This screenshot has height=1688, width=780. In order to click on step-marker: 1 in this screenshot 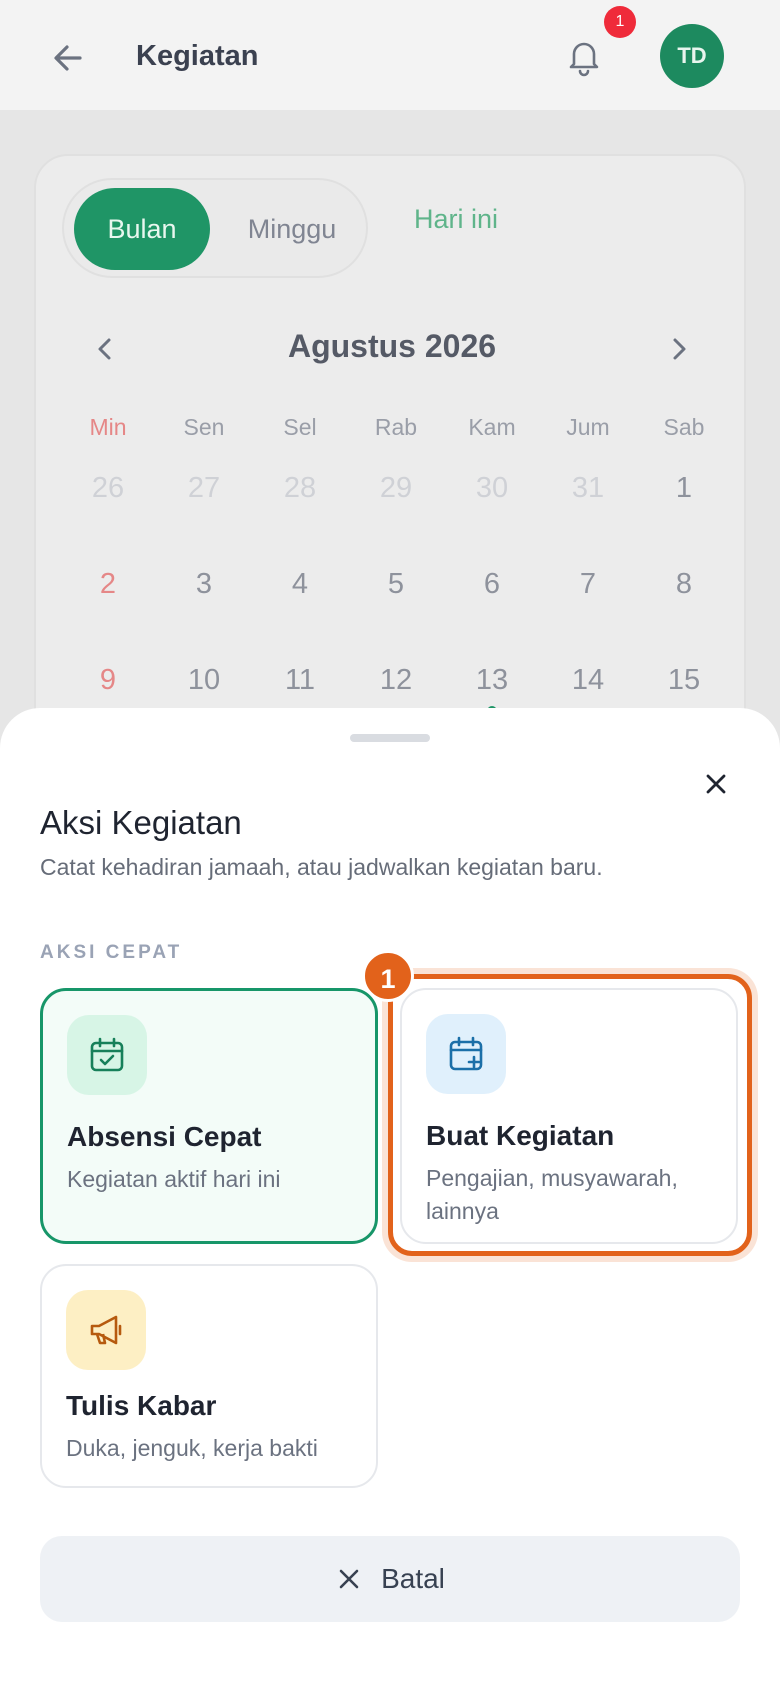, I will do `click(388, 976)`.